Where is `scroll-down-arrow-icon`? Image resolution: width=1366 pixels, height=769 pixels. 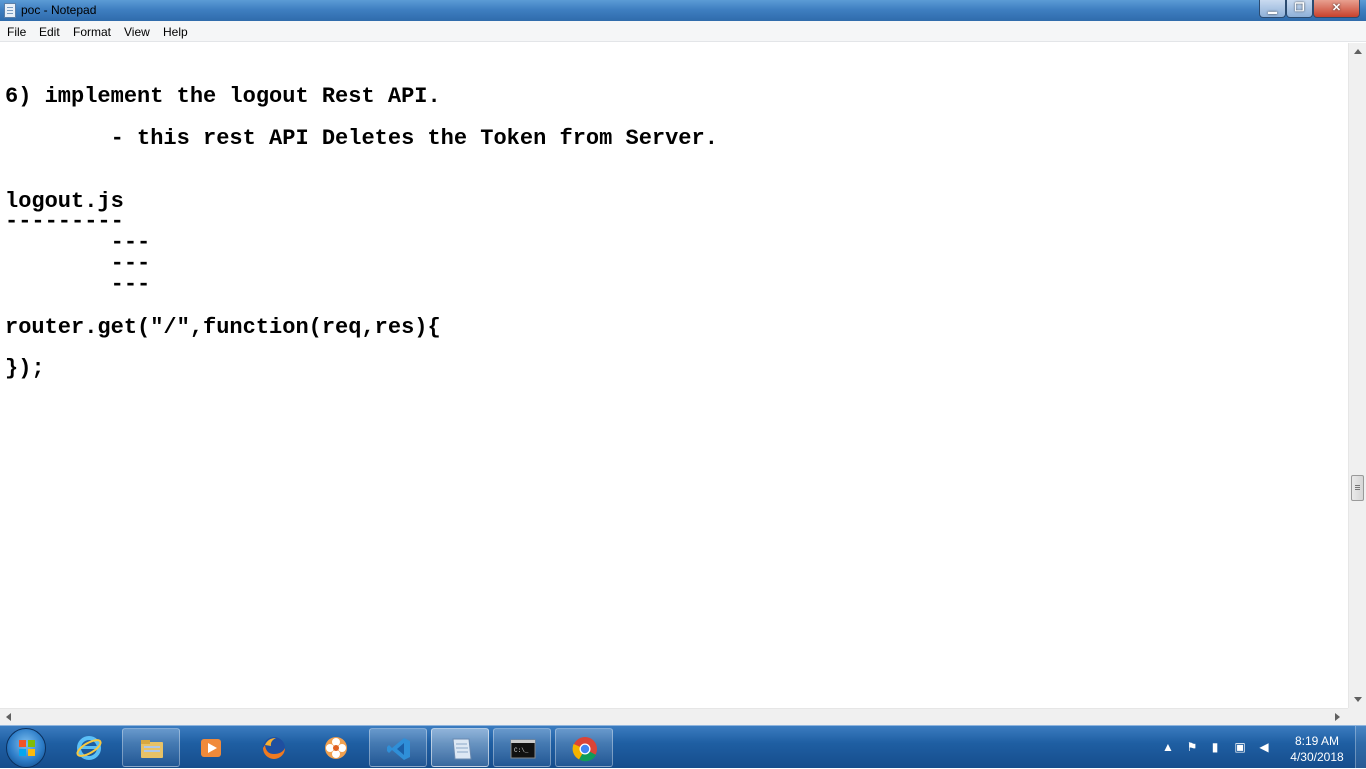 scroll-down-arrow-icon is located at coordinates (1358, 699).